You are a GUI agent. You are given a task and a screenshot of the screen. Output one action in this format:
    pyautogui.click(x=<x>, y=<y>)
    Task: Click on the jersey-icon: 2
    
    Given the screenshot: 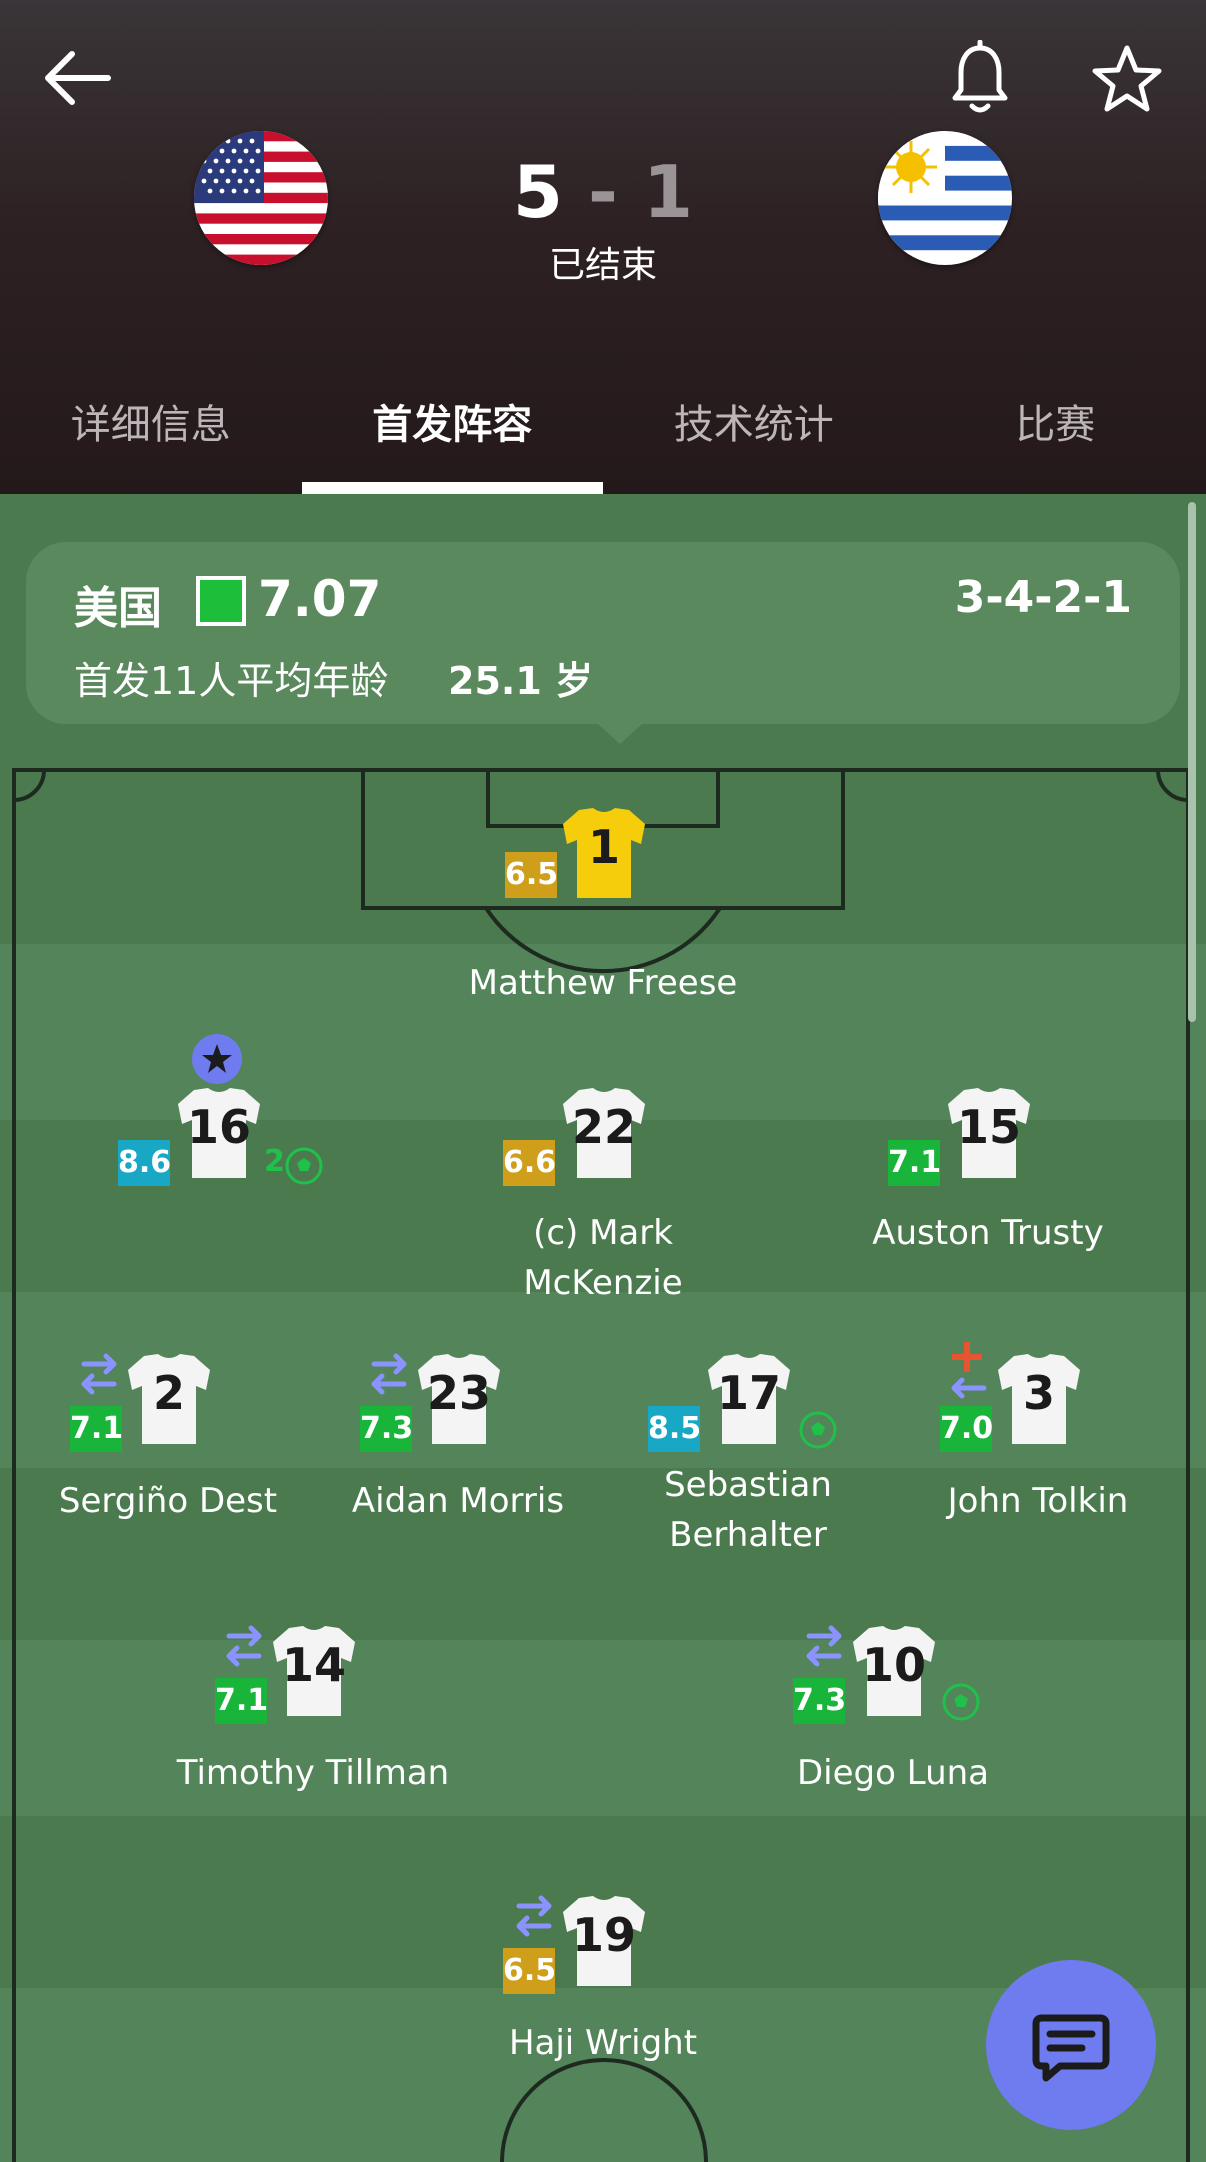 What is the action you would take?
    pyautogui.click(x=169, y=1399)
    